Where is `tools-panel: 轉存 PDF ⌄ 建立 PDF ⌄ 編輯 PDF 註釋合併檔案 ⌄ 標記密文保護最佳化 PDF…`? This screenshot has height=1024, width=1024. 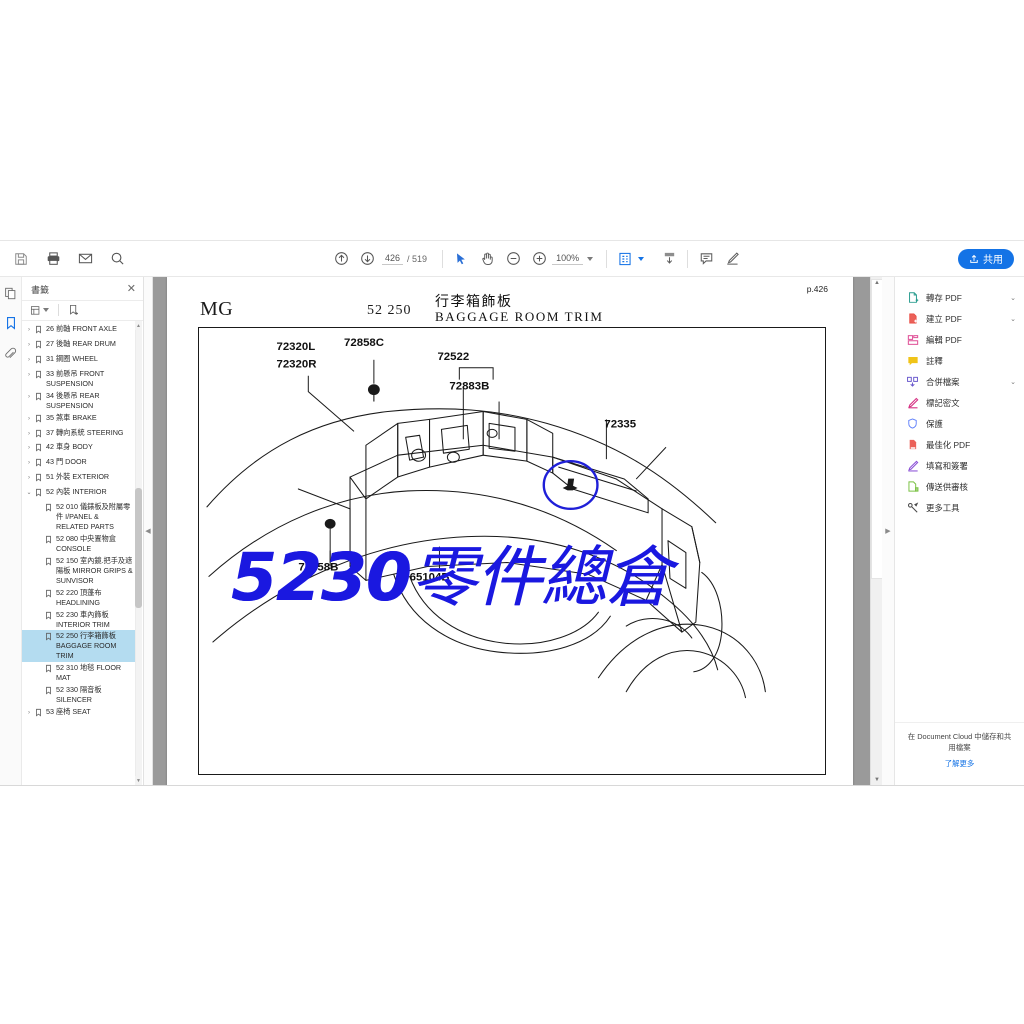 tools-panel: 轉存 PDF ⌄ 建立 PDF ⌄ 編輯 PDF 註釋合併檔案 ⌄ 標記密文保護最佳化 PDF… is located at coordinates (959, 531).